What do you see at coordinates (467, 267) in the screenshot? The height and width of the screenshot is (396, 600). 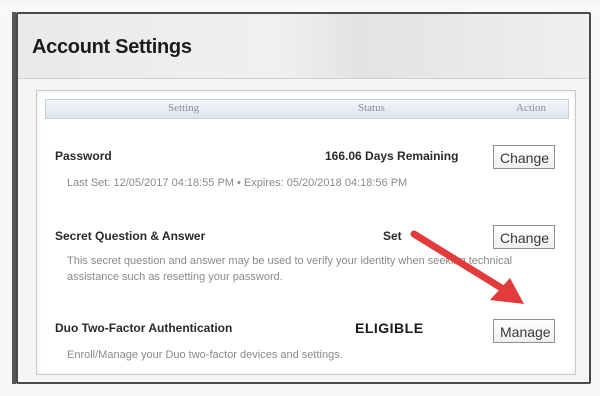 I see `red-arrow-icon` at bounding box center [467, 267].